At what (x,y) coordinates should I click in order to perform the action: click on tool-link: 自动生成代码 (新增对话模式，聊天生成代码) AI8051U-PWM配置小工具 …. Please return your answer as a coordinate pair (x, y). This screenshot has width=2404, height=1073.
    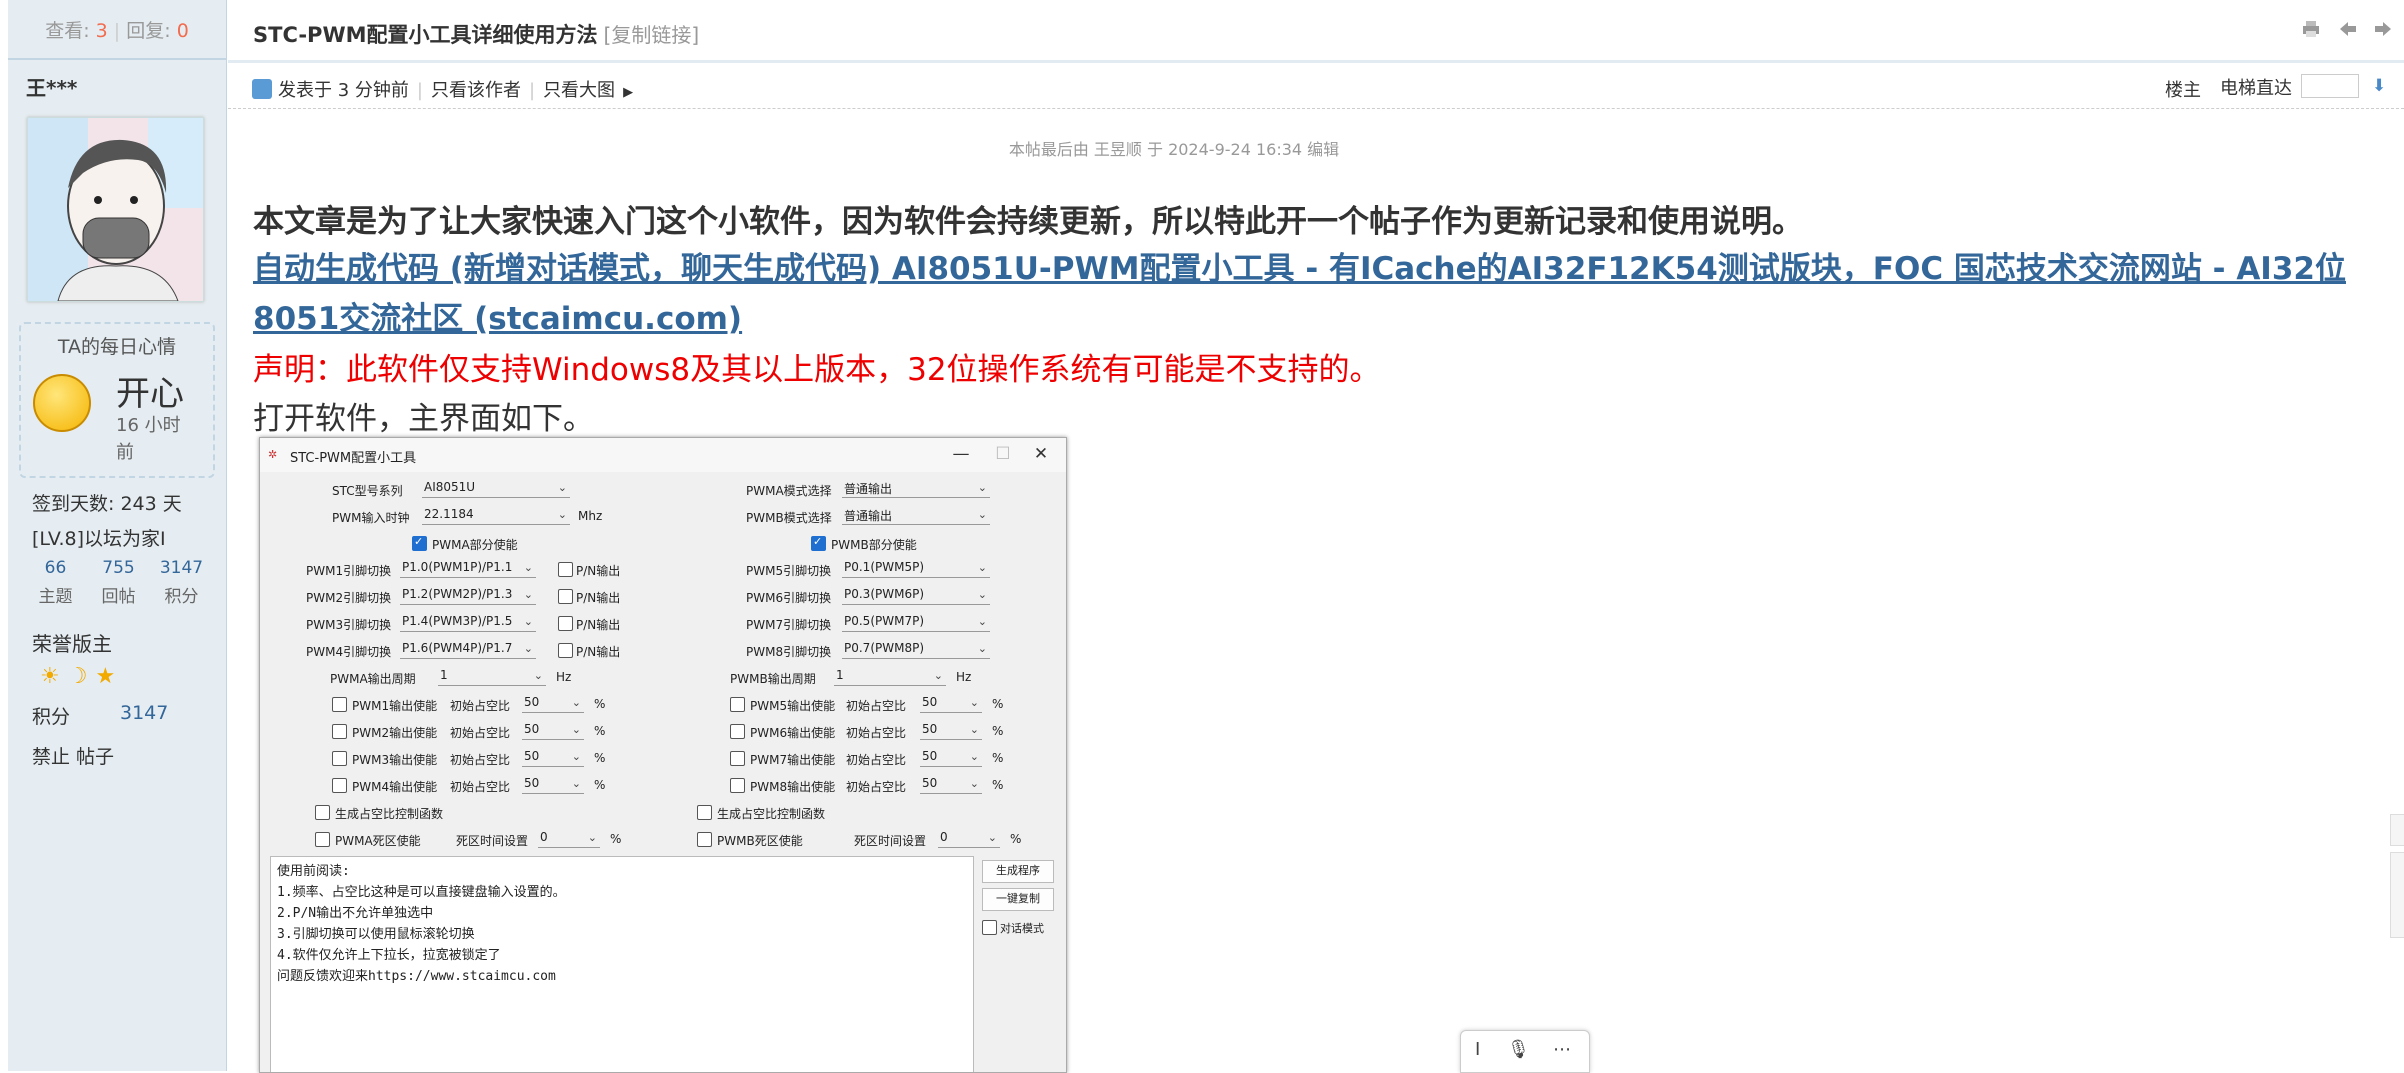
    Looking at the image, I should click on (1318, 294).